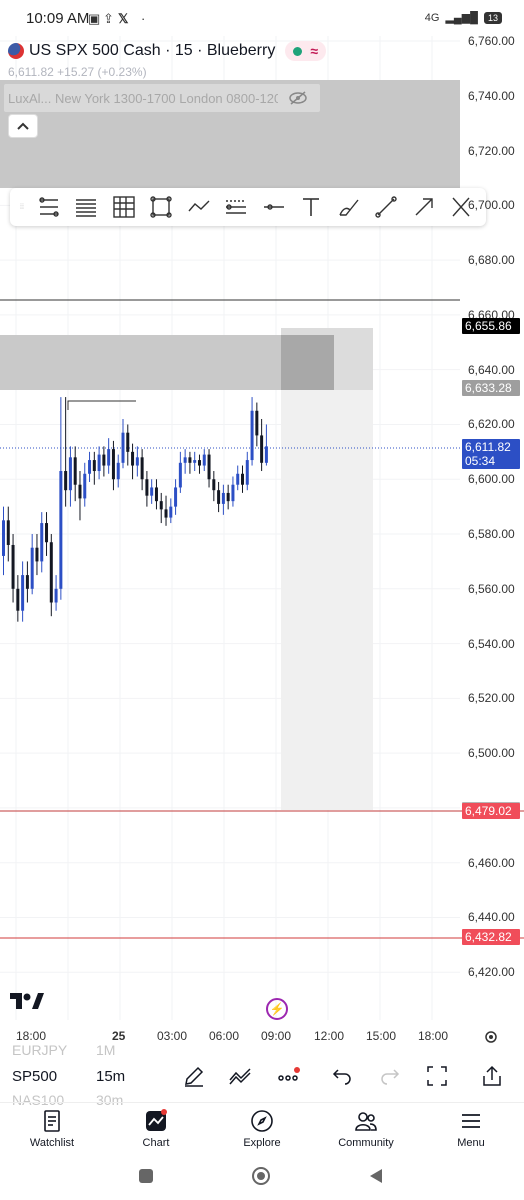 The width and height of the screenshot is (524, 1200). What do you see at coordinates (491, 150) in the screenshot?
I see `price-tick-label: 6,720.00` at bounding box center [491, 150].